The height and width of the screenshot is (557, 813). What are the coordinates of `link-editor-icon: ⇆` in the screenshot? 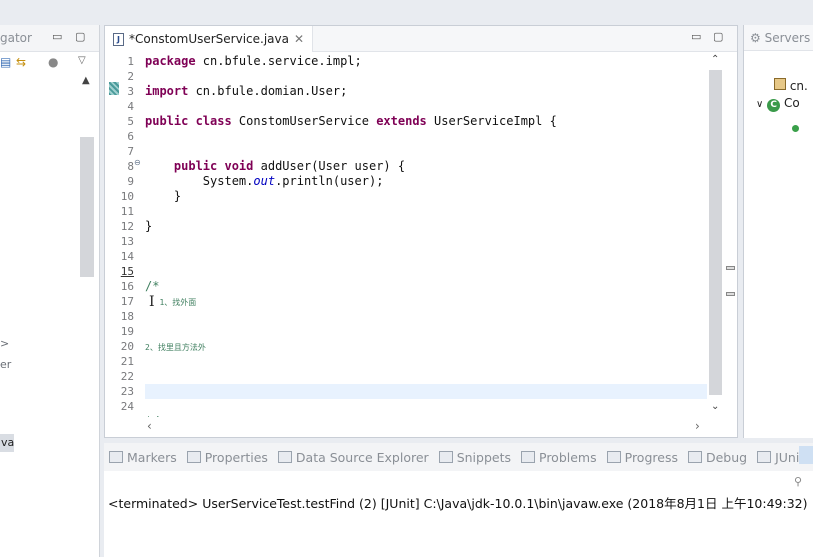 It's located at (21, 62).